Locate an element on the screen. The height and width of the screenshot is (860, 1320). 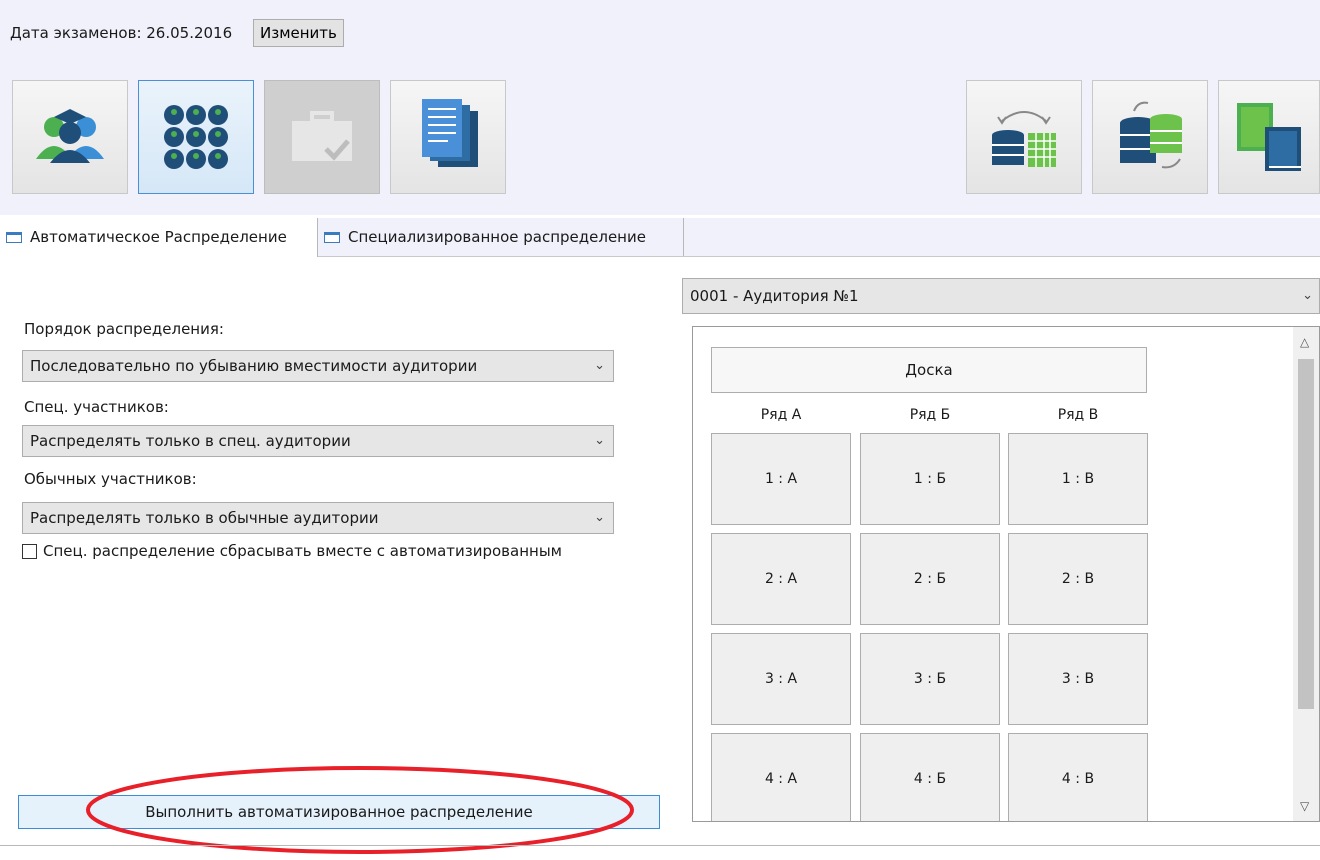
database-building-icon is located at coordinates (1024, 139).